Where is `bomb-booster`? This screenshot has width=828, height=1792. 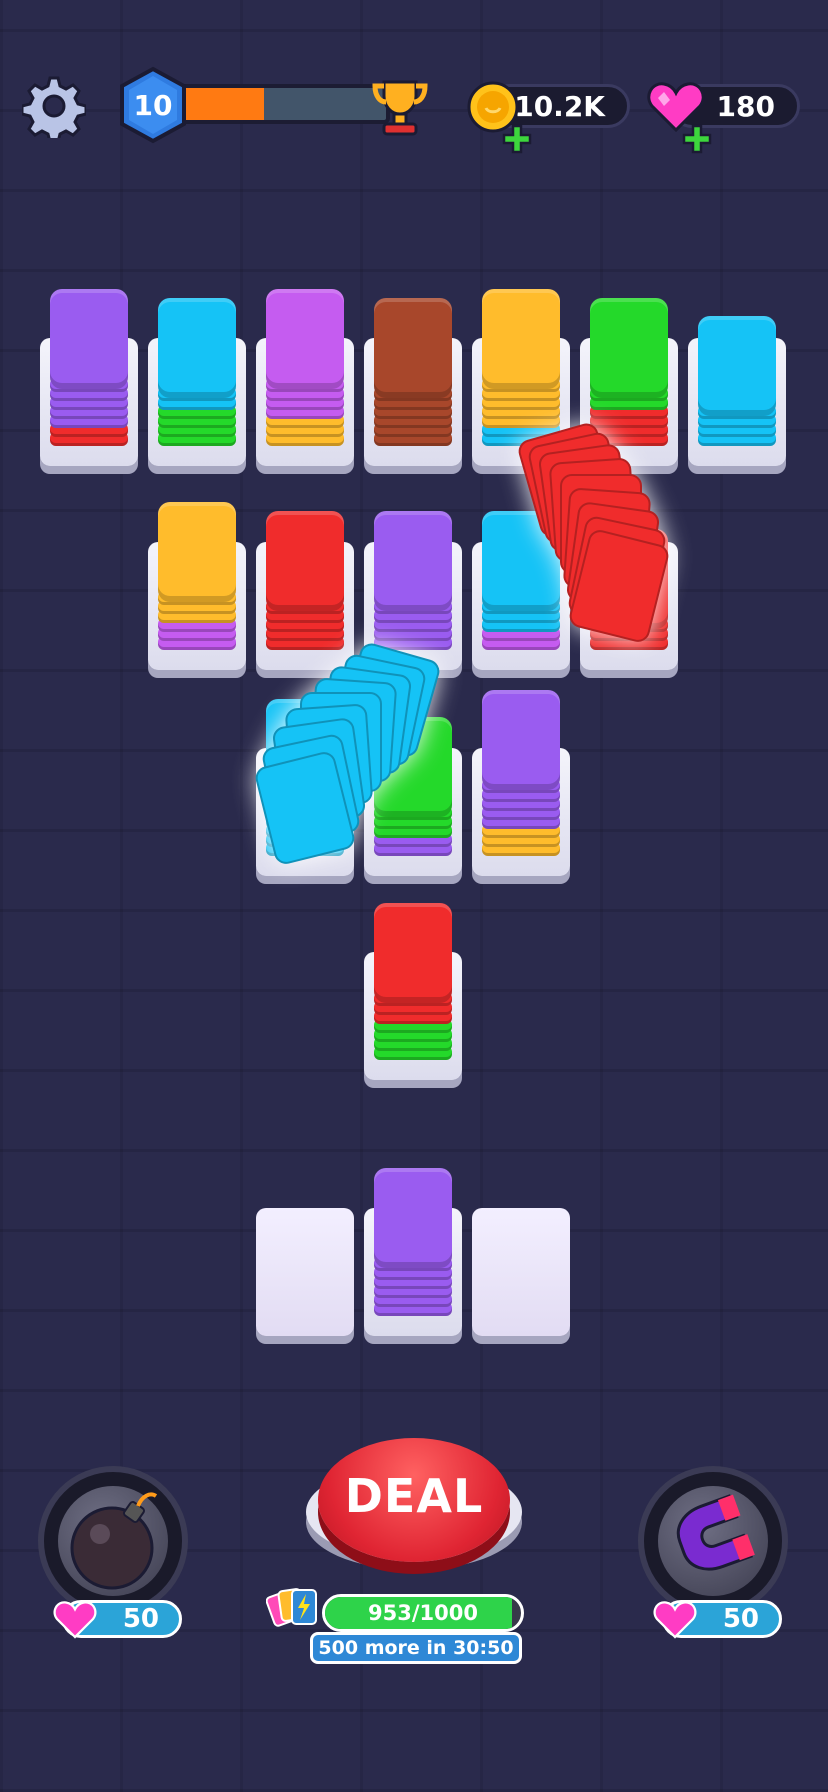
bomb-booster is located at coordinates (113, 1541).